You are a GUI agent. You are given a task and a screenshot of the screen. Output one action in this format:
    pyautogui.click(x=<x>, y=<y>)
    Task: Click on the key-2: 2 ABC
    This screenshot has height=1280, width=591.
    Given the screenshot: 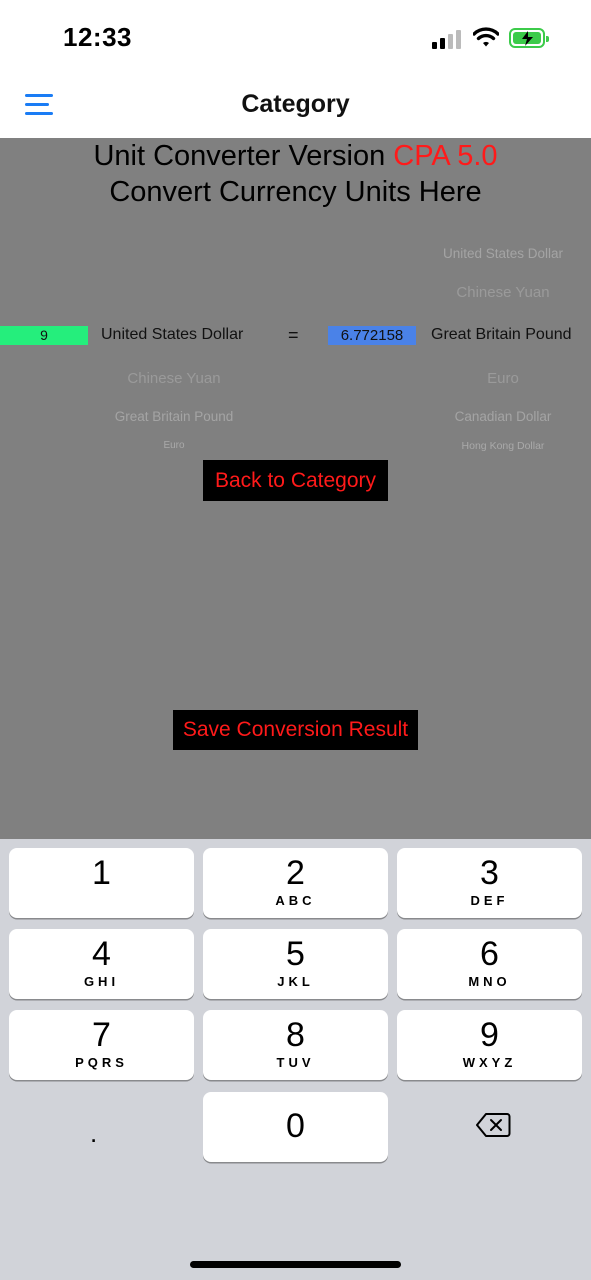 What is the action you would take?
    pyautogui.click(x=295, y=883)
    